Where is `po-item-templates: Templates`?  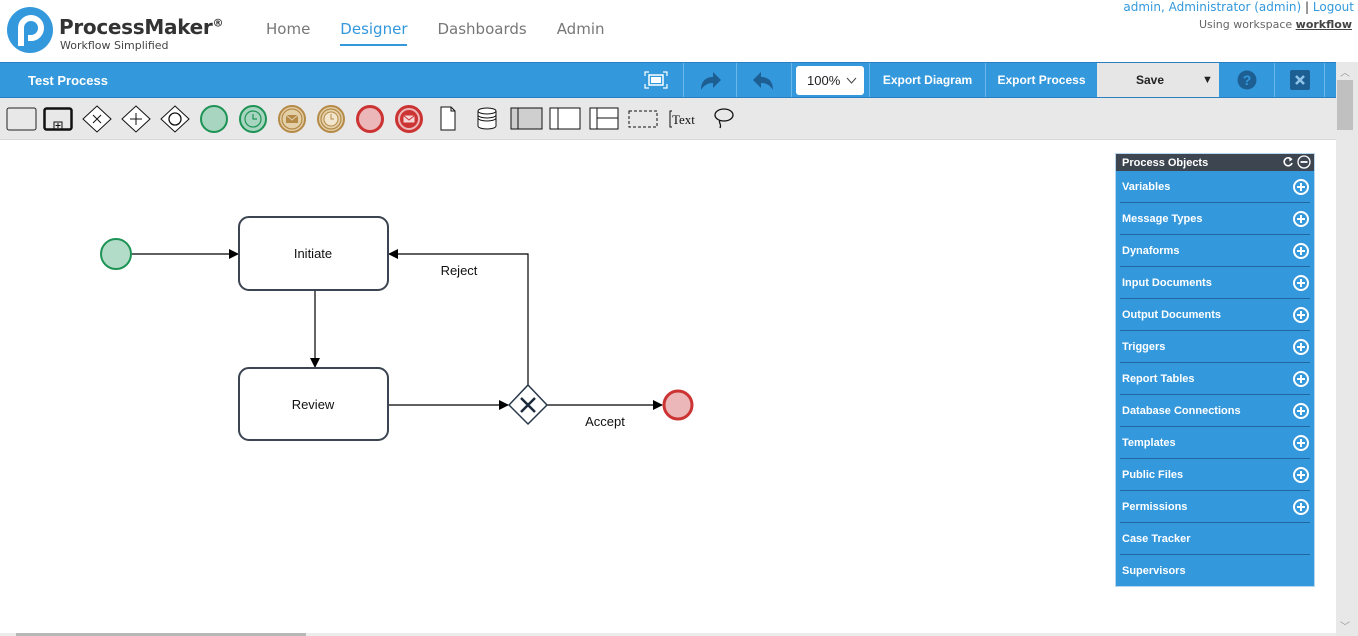
po-item-templates: Templates is located at coordinates (1215, 443).